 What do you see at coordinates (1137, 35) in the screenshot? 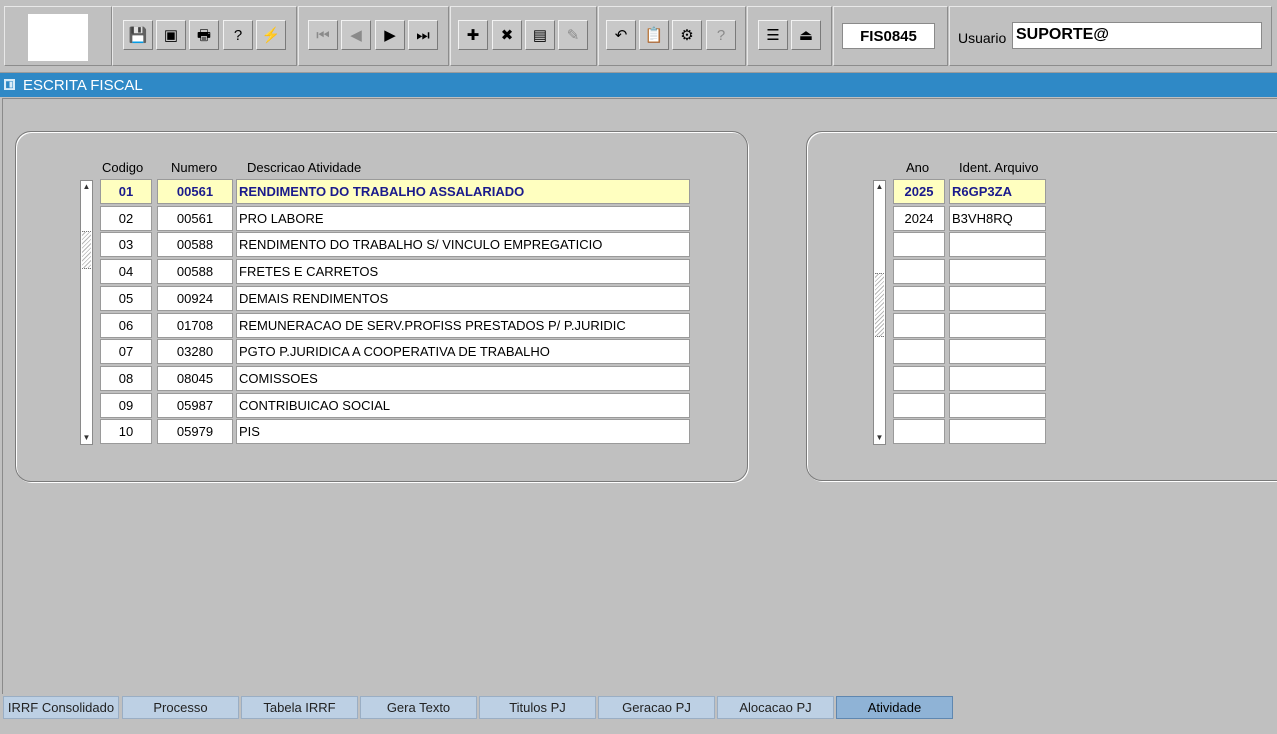
I see `user-field: SUPORTE@` at bounding box center [1137, 35].